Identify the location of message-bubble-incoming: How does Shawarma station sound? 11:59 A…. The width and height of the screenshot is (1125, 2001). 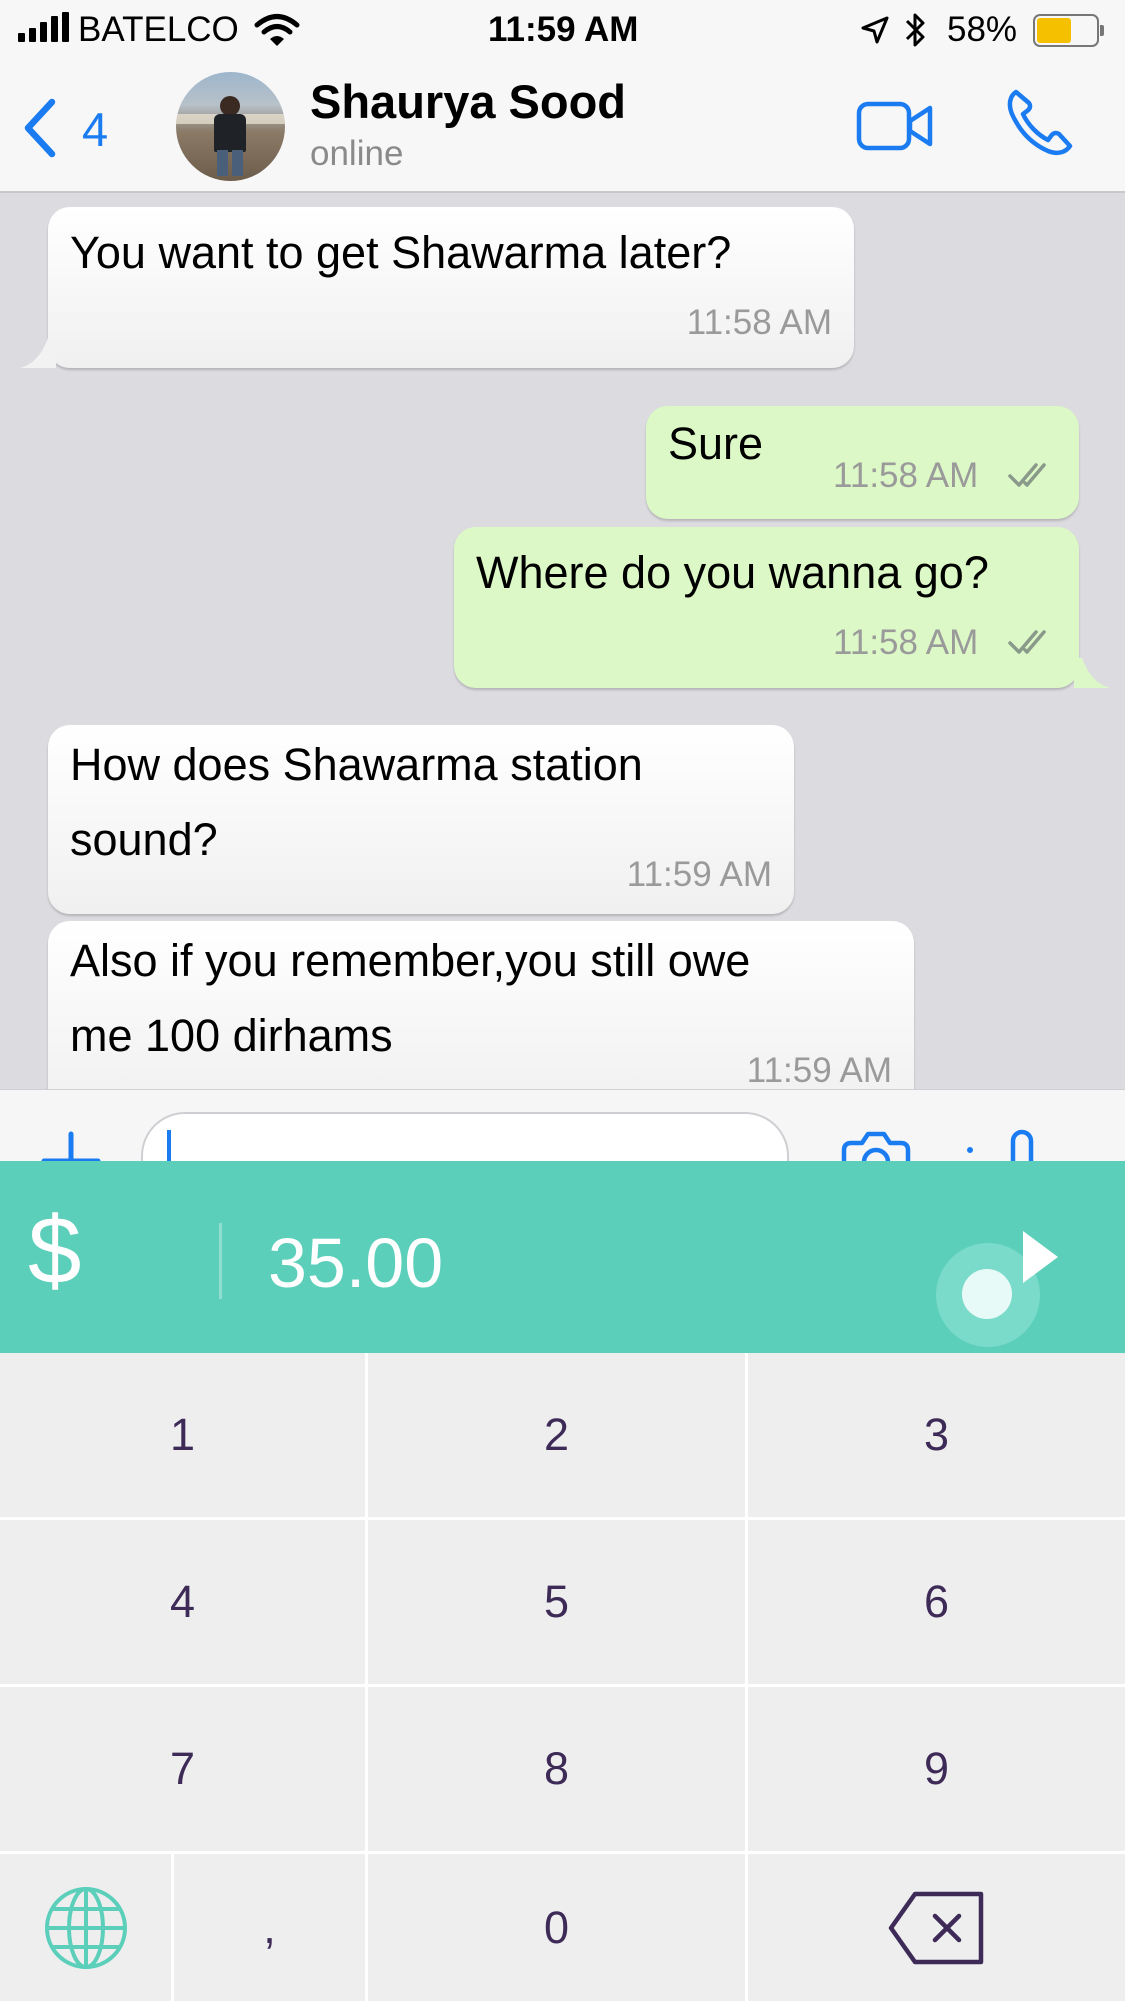
(421, 819).